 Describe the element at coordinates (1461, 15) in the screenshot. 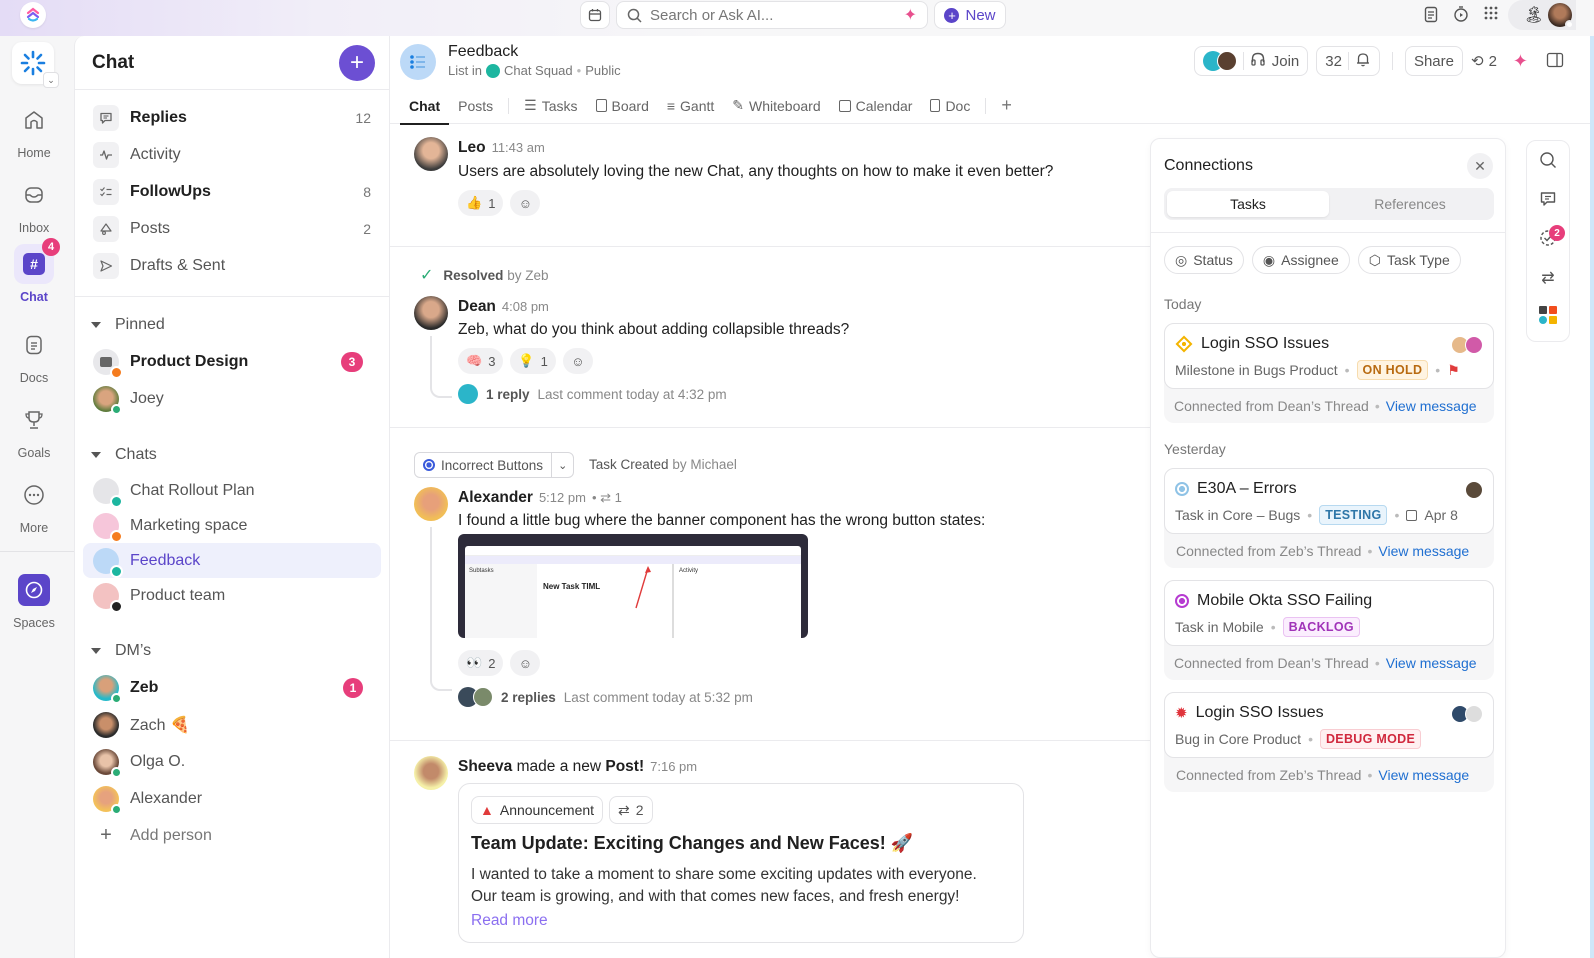

I see `timer-icon` at that location.